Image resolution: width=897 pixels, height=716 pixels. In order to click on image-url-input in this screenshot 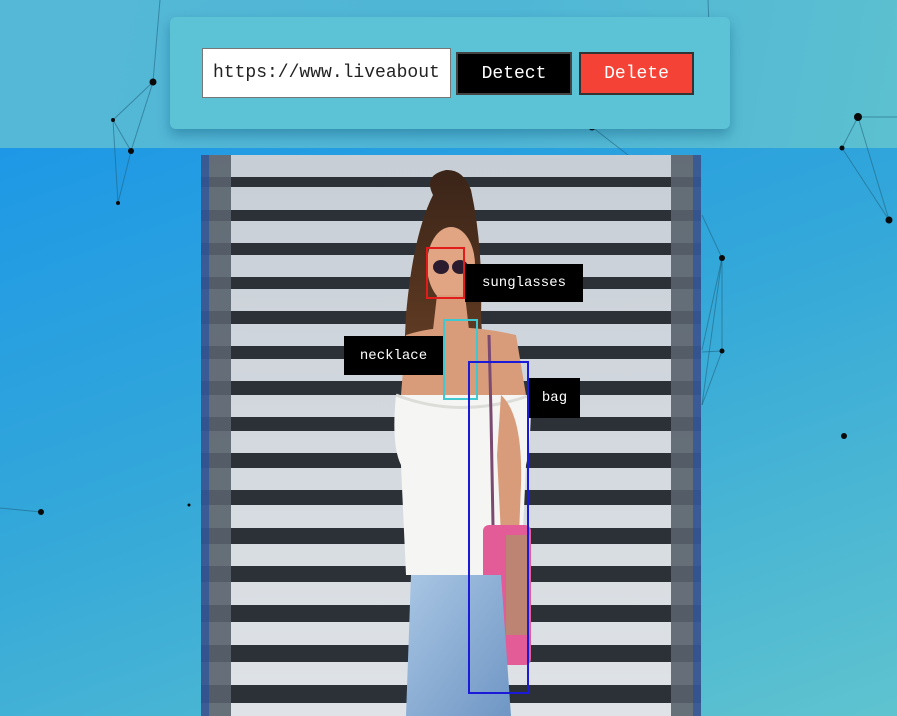, I will do `click(326, 73)`.